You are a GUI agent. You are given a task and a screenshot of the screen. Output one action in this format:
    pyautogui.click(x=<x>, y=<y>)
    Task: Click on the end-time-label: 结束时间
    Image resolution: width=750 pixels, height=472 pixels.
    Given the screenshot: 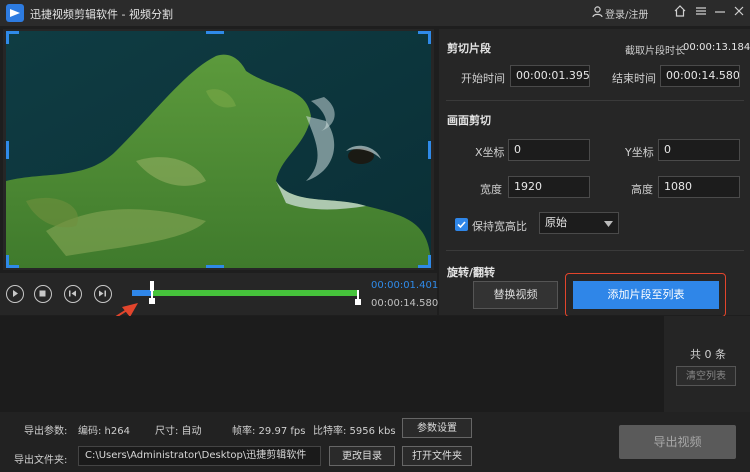 What is the action you would take?
    pyautogui.click(x=634, y=78)
    